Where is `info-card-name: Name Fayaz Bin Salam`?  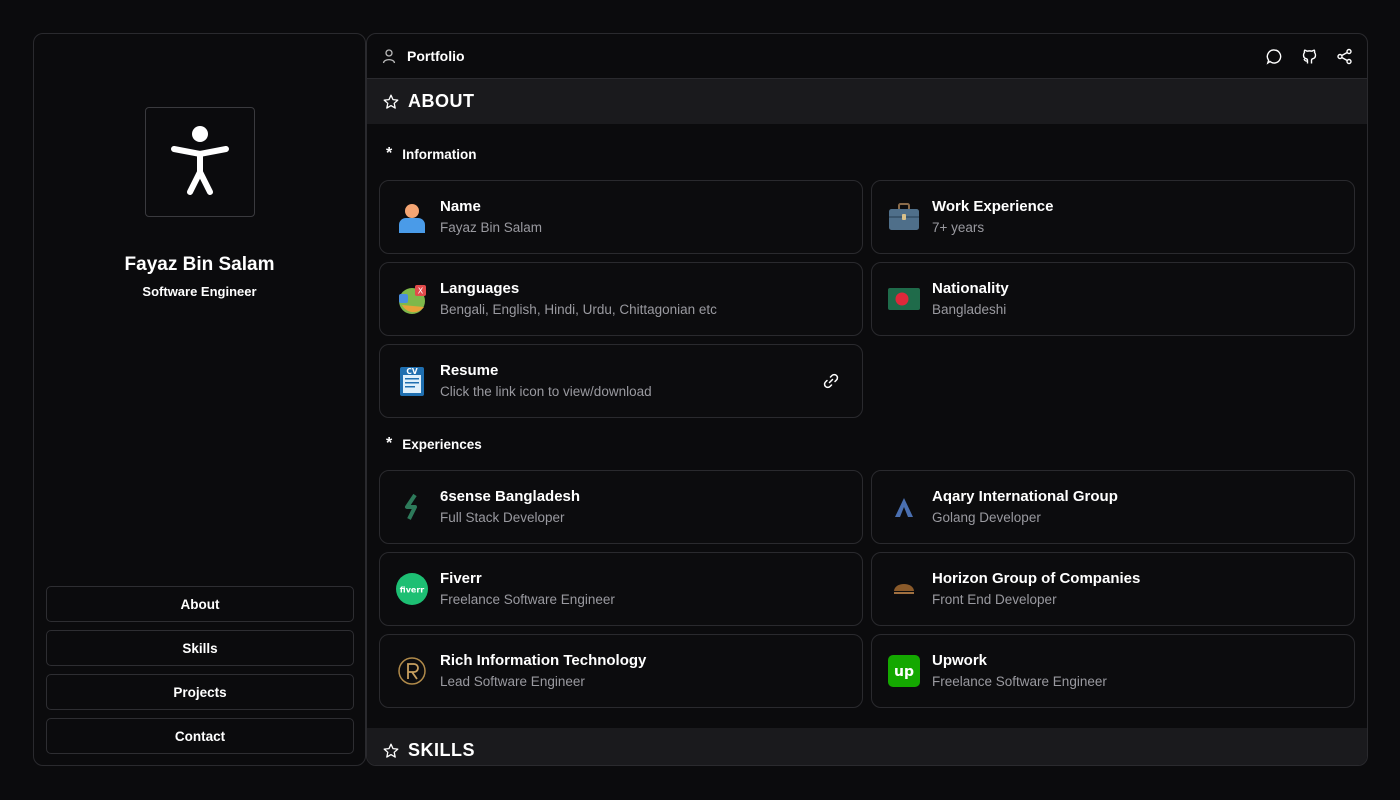
info-card-name: Name Fayaz Bin Salam is located at coordinates (621, 217).